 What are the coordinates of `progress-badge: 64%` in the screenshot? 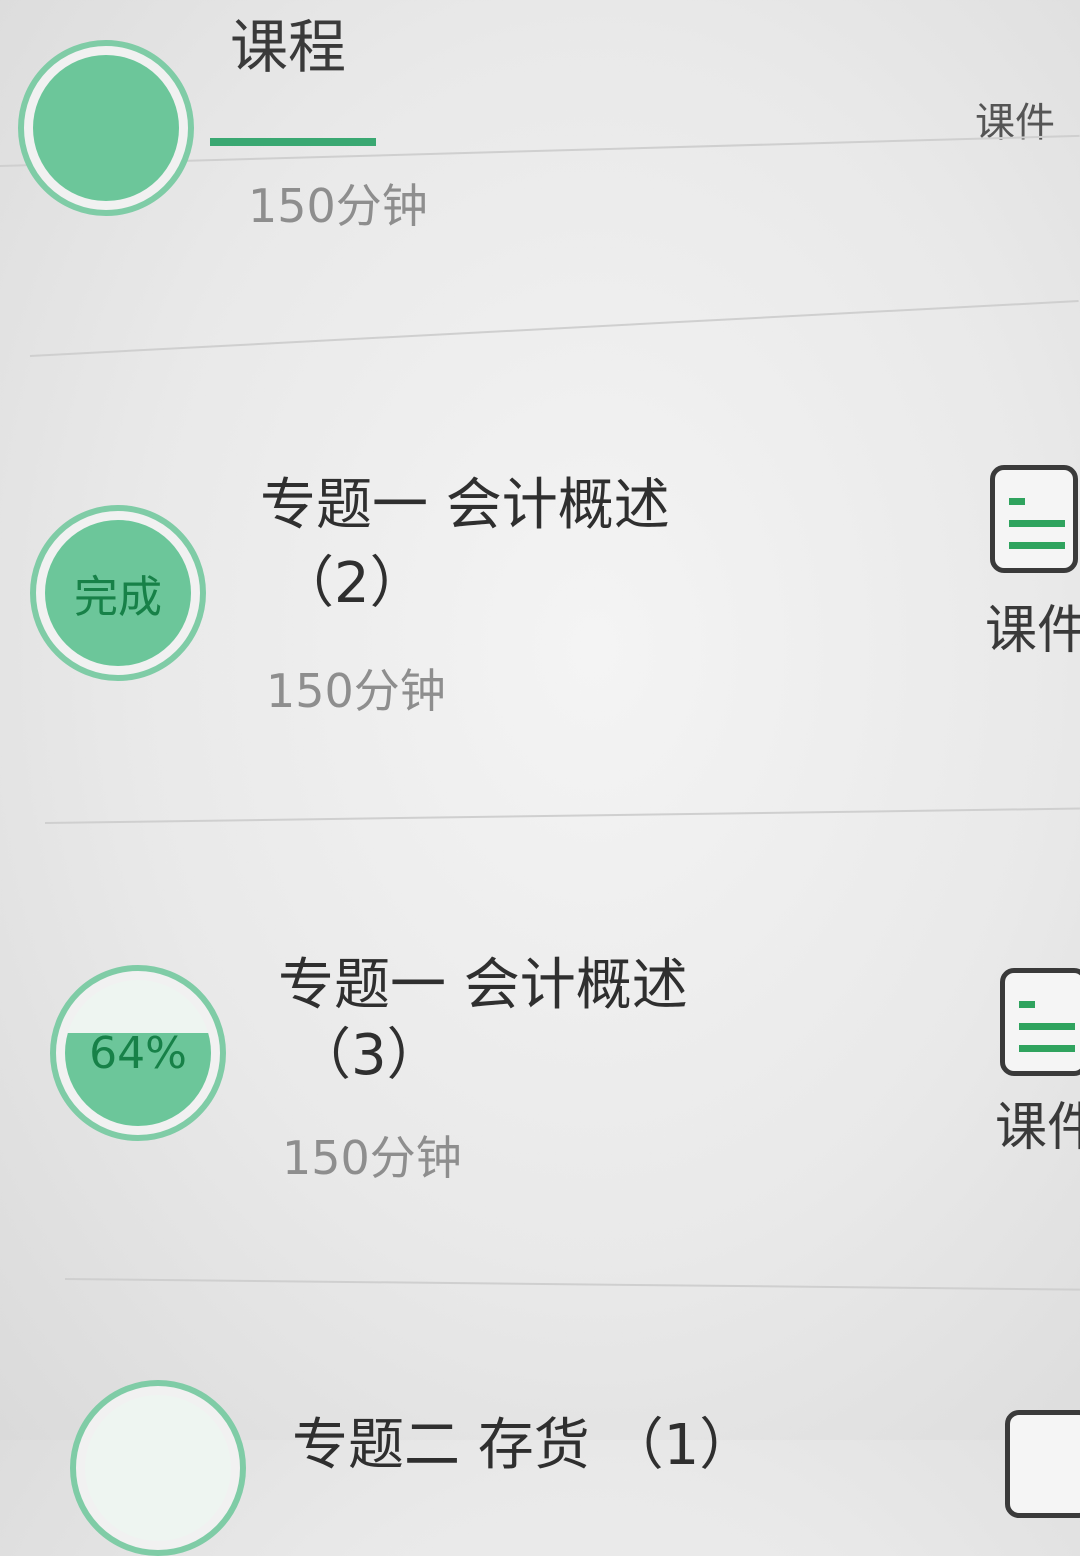 It's located at (138, 1053).